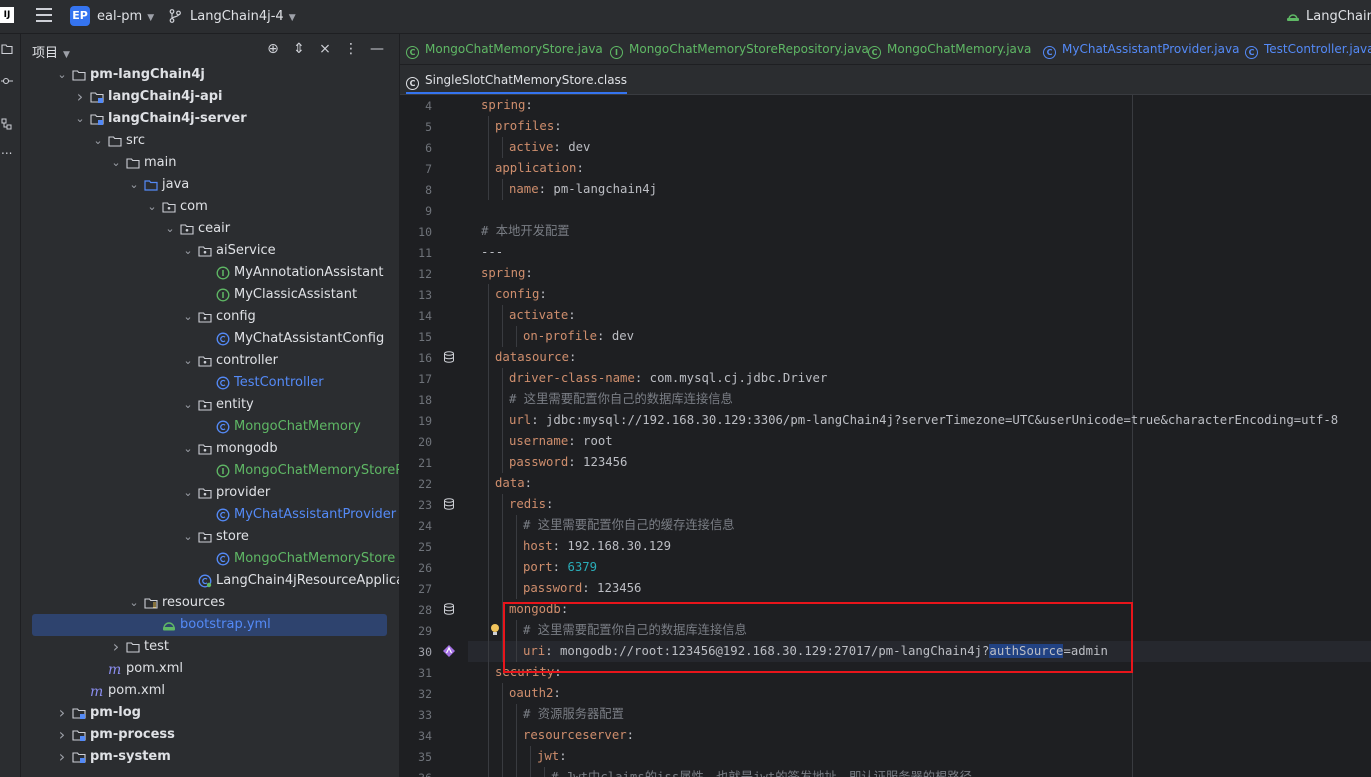 The height and width of the screenshot is (777, 1371). I want to click on class-icon: C, so click(412, 83).